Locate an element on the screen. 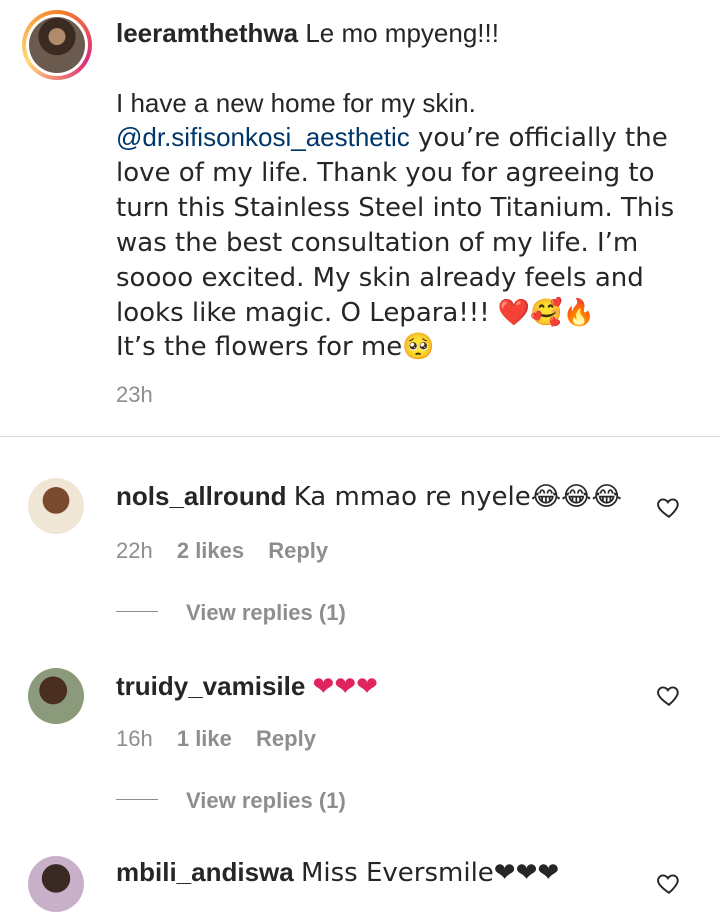 Image resolution: width=720 pixels, height=912 pixels. comment-meta: 16h 1 like Reply is located at coordinates (216, 739).